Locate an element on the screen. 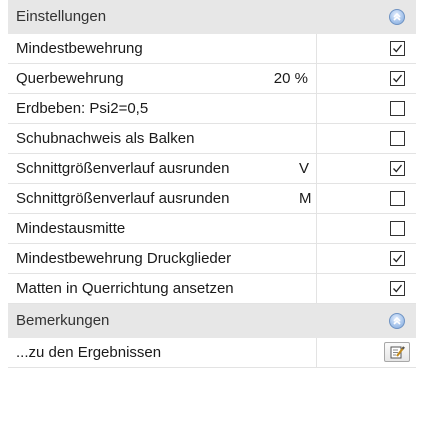  edit-note-icon is located at coordinates (397, 352).